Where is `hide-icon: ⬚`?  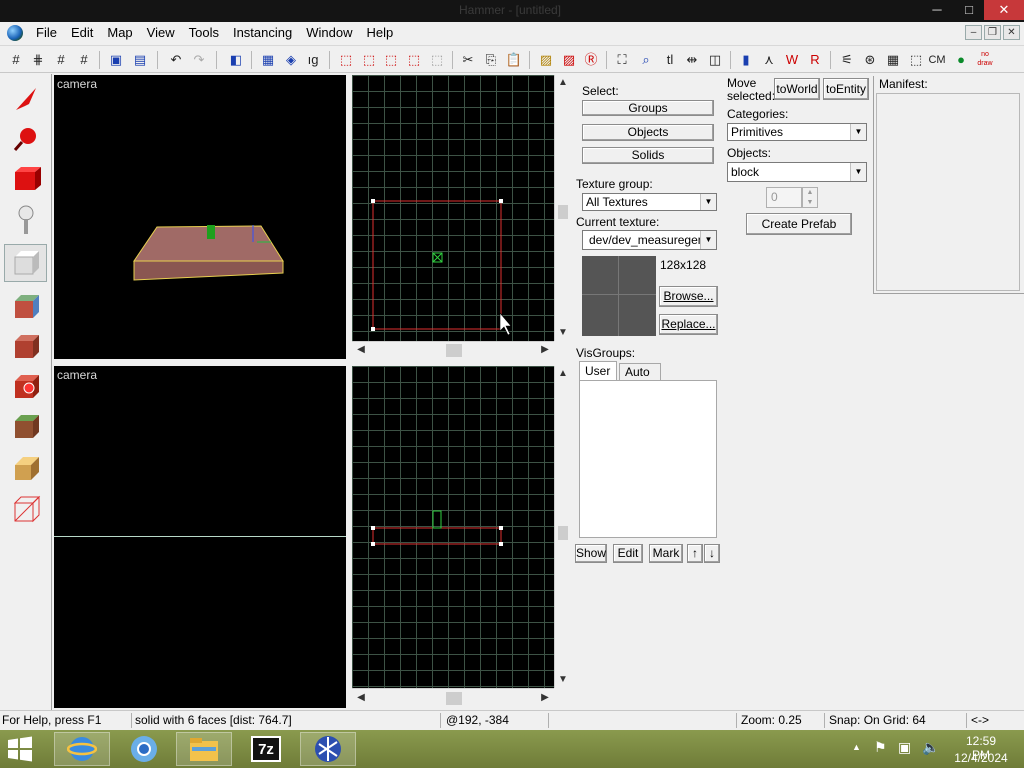 hide-icon: ⬚ is located at coordinates (346, 60).